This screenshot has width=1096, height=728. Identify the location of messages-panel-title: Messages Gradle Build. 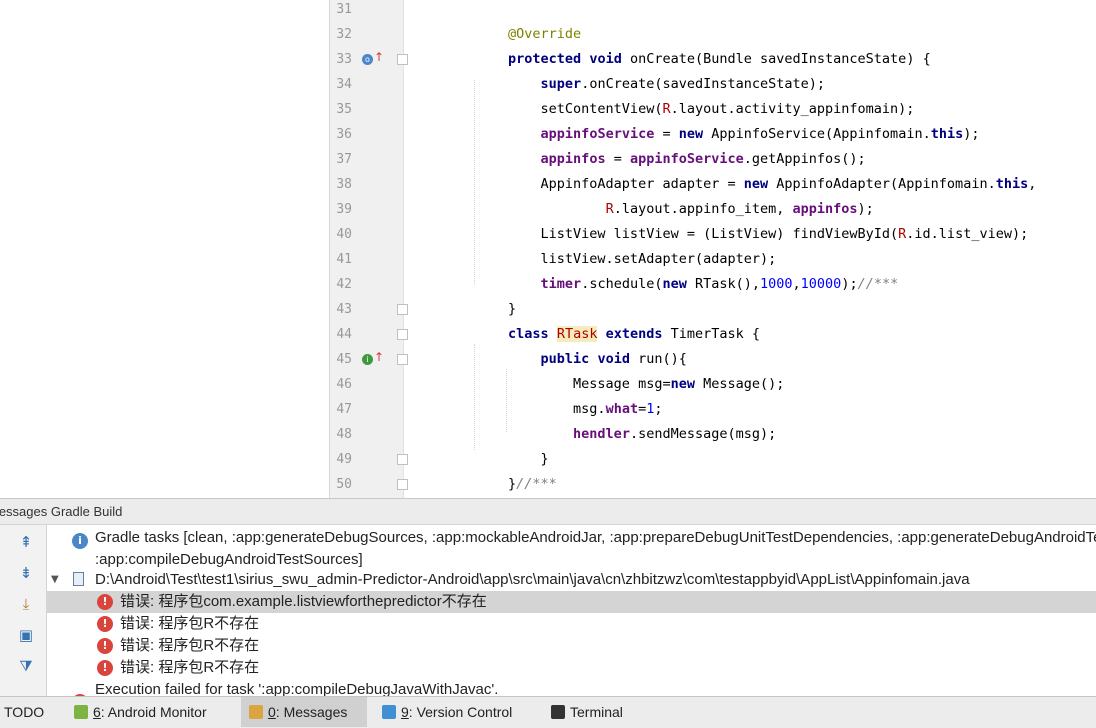
(61, 511).